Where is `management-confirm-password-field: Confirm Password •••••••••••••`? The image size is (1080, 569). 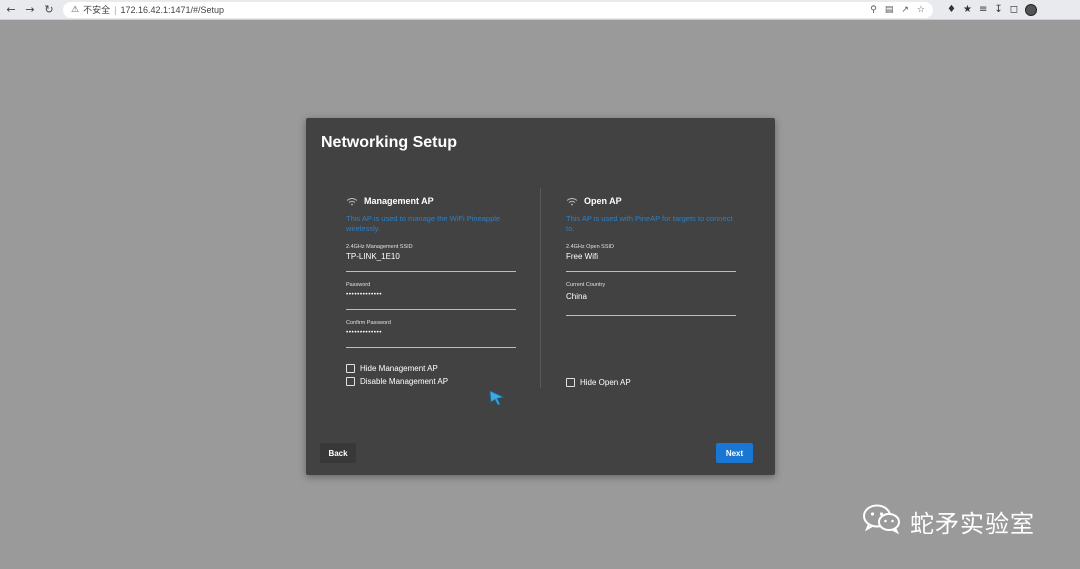 management-confirm-password-field: Confirm Password ••••••••••••• is located at coordinates (431, 334).